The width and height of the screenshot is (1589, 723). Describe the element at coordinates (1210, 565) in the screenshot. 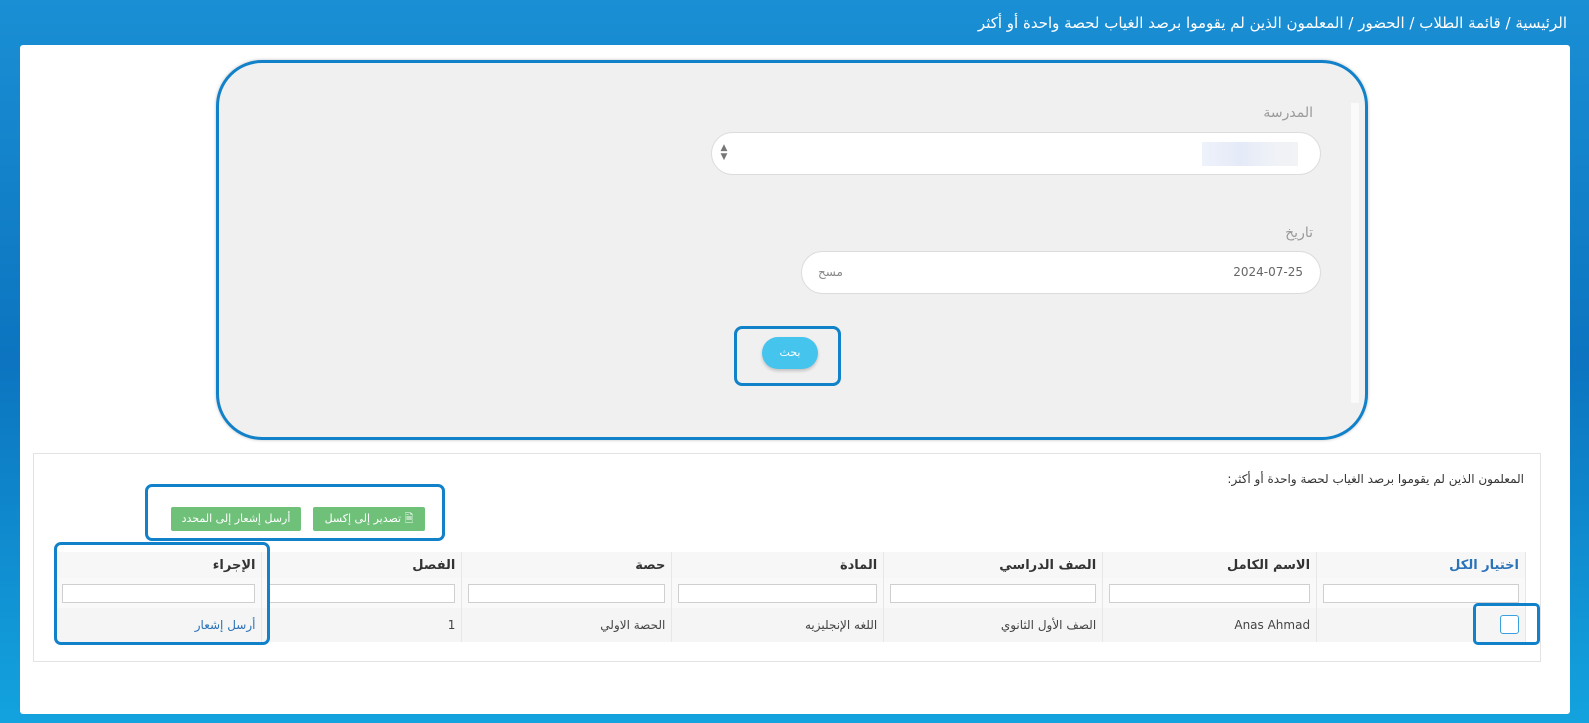

I see `full-name-header: الاسم الكامل` at that location.